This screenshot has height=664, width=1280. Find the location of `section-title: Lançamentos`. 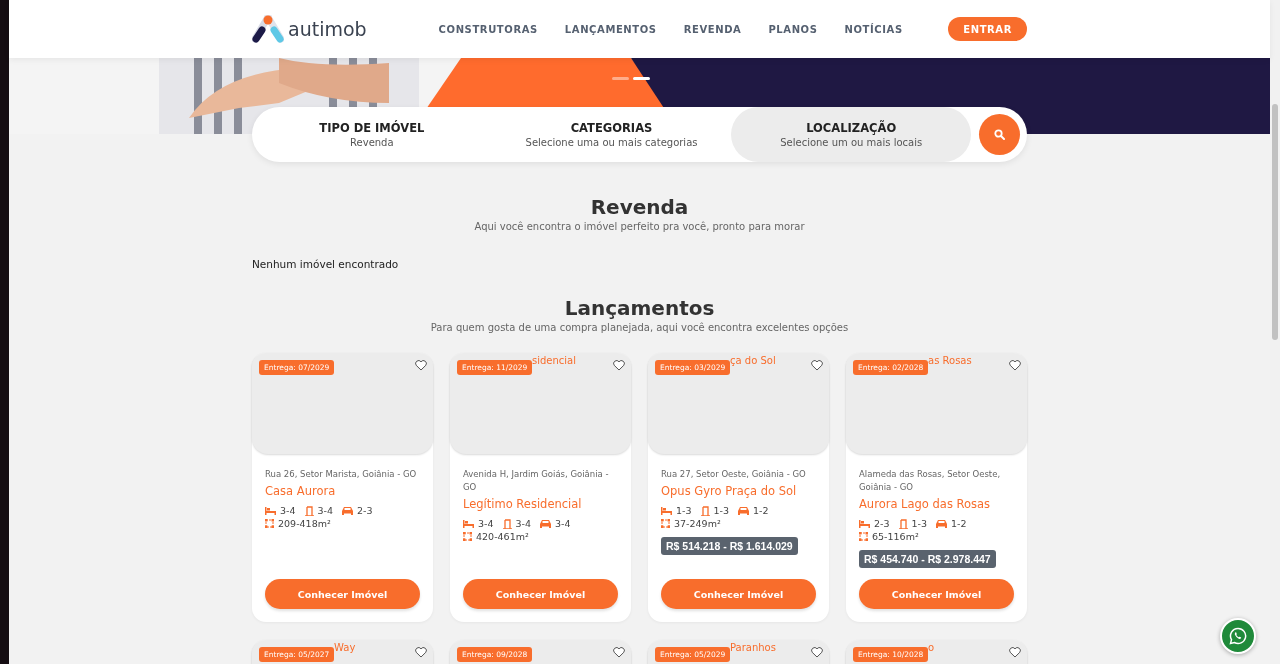

section-title: Lançamentos is located at coordinates (639, 308).